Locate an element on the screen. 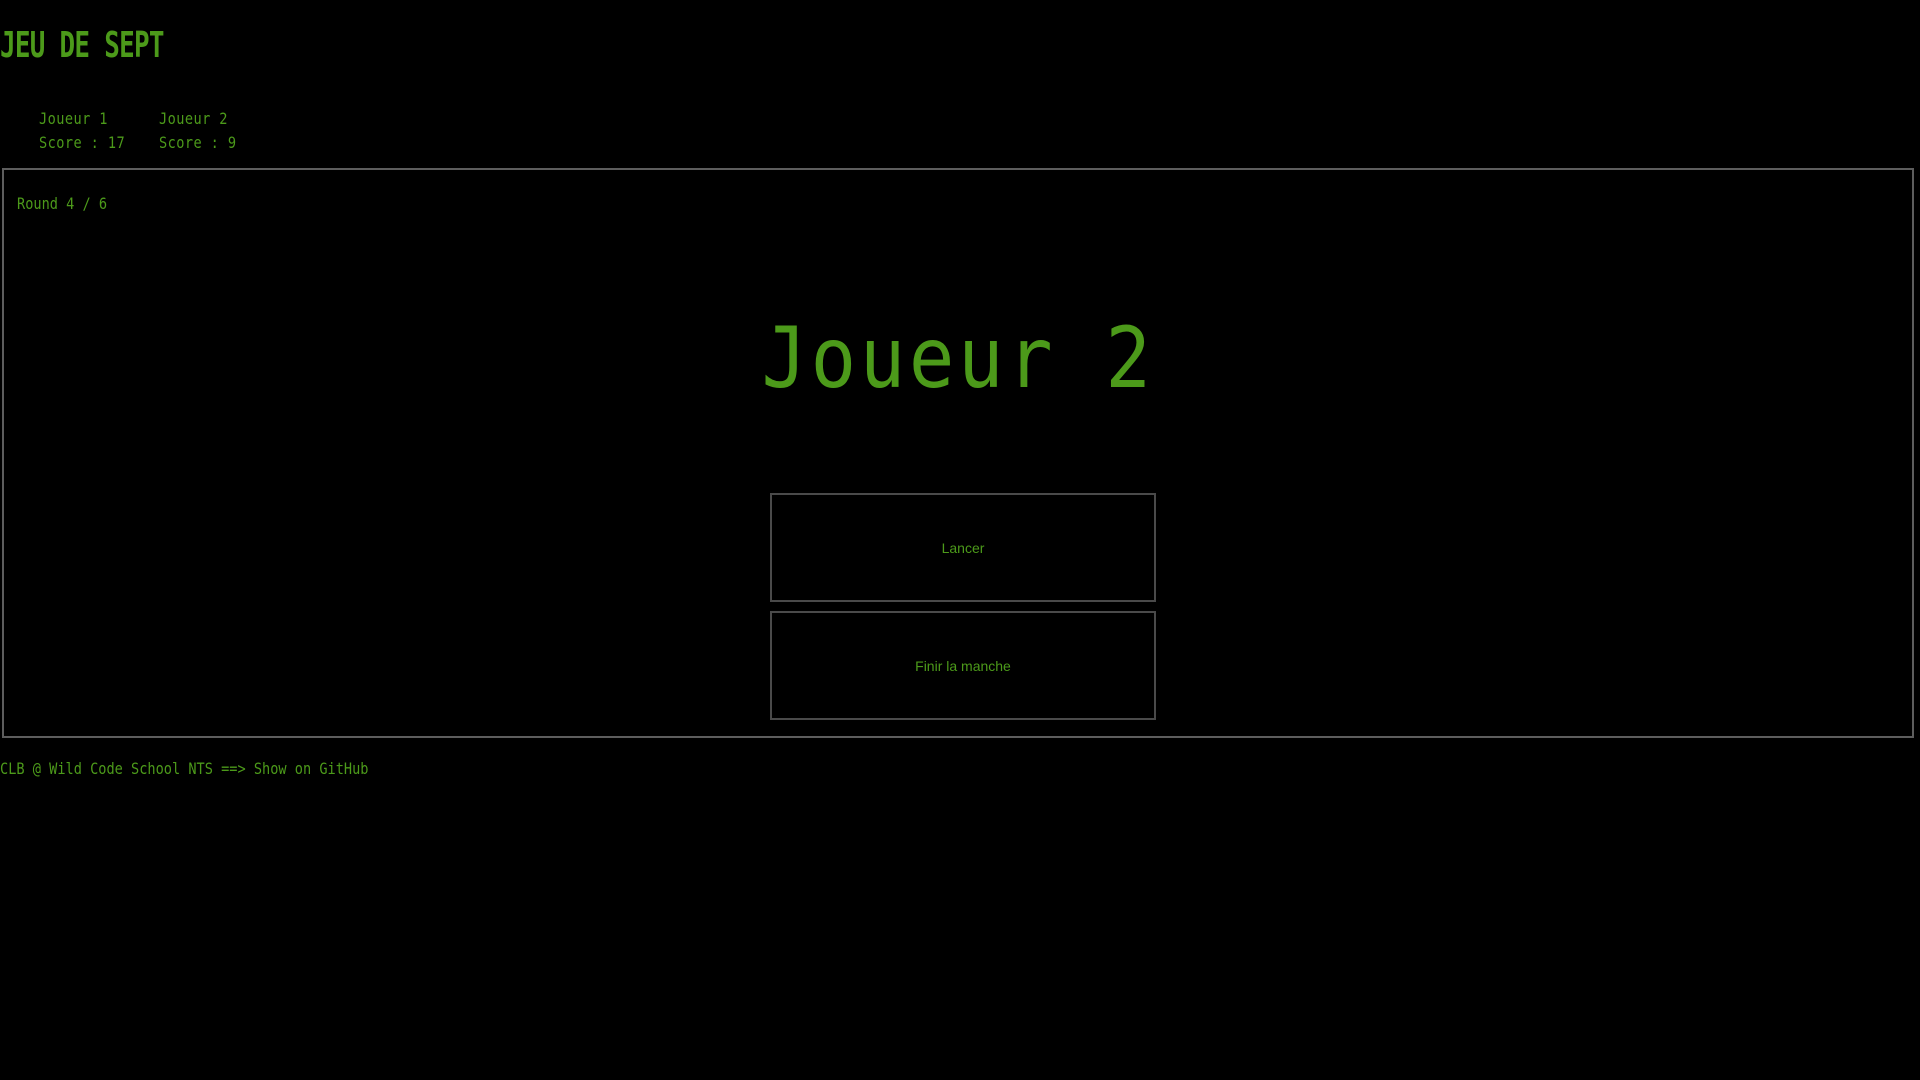 This screenshot has height=1080, width=1920. scoreboard: Joueur 1 Score : 17 Joueur 2 Score : 9 is located at coordinates (159, 131).